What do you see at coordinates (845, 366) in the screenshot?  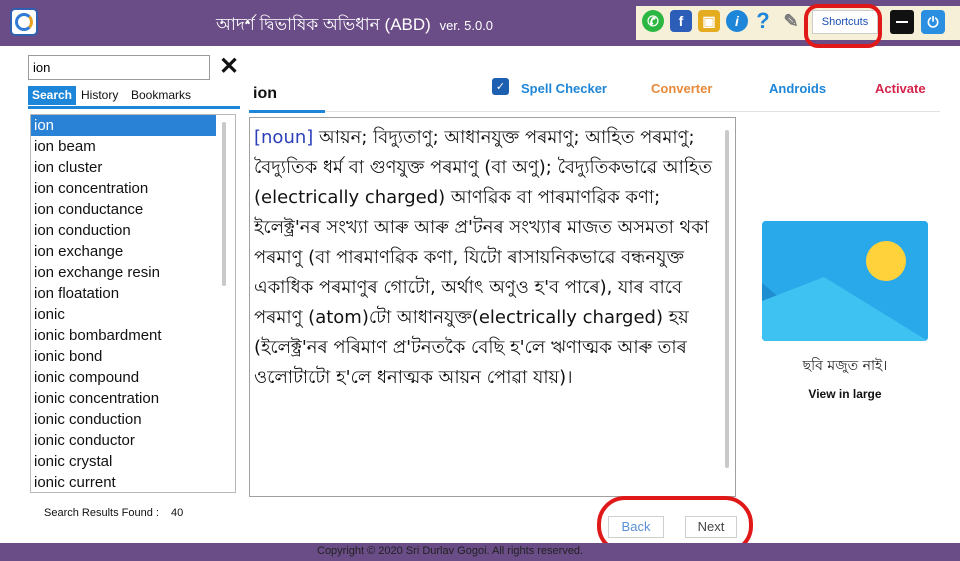 I see `image-caption: ছবি মজুত নাই।` at bounding box center [845, 366].